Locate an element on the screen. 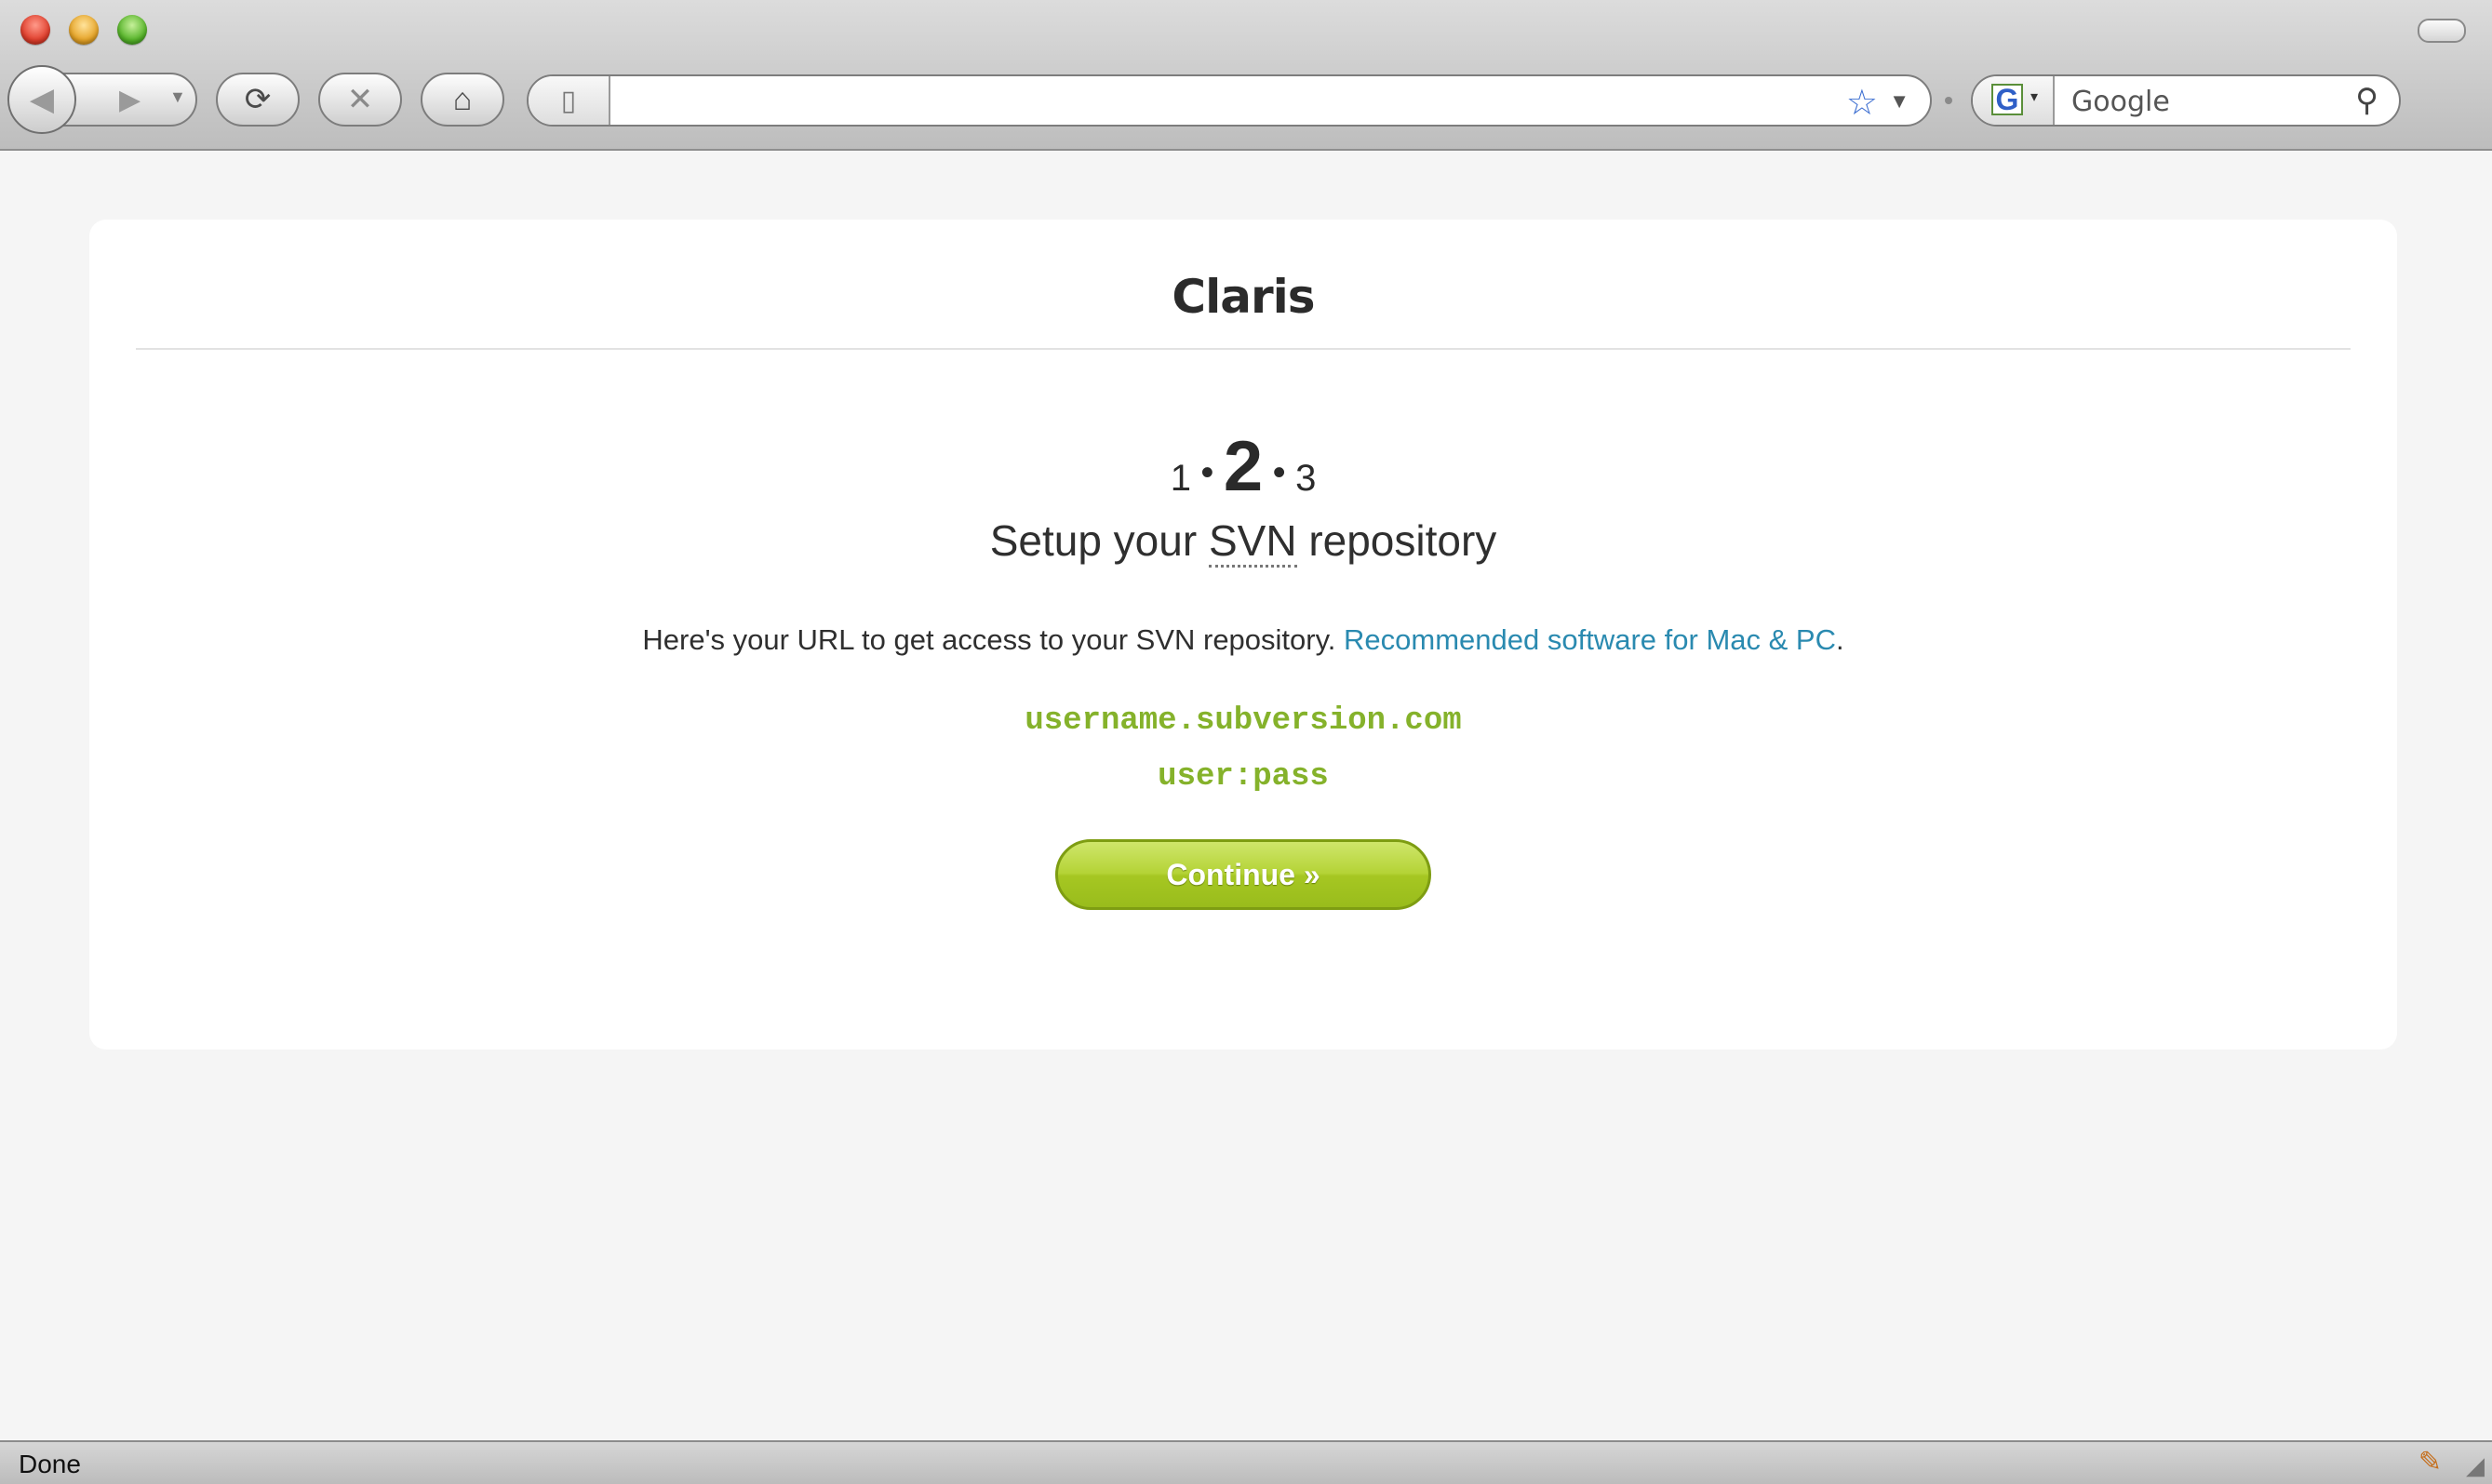  description-trailing: . is located at coordinates (1839, 639).